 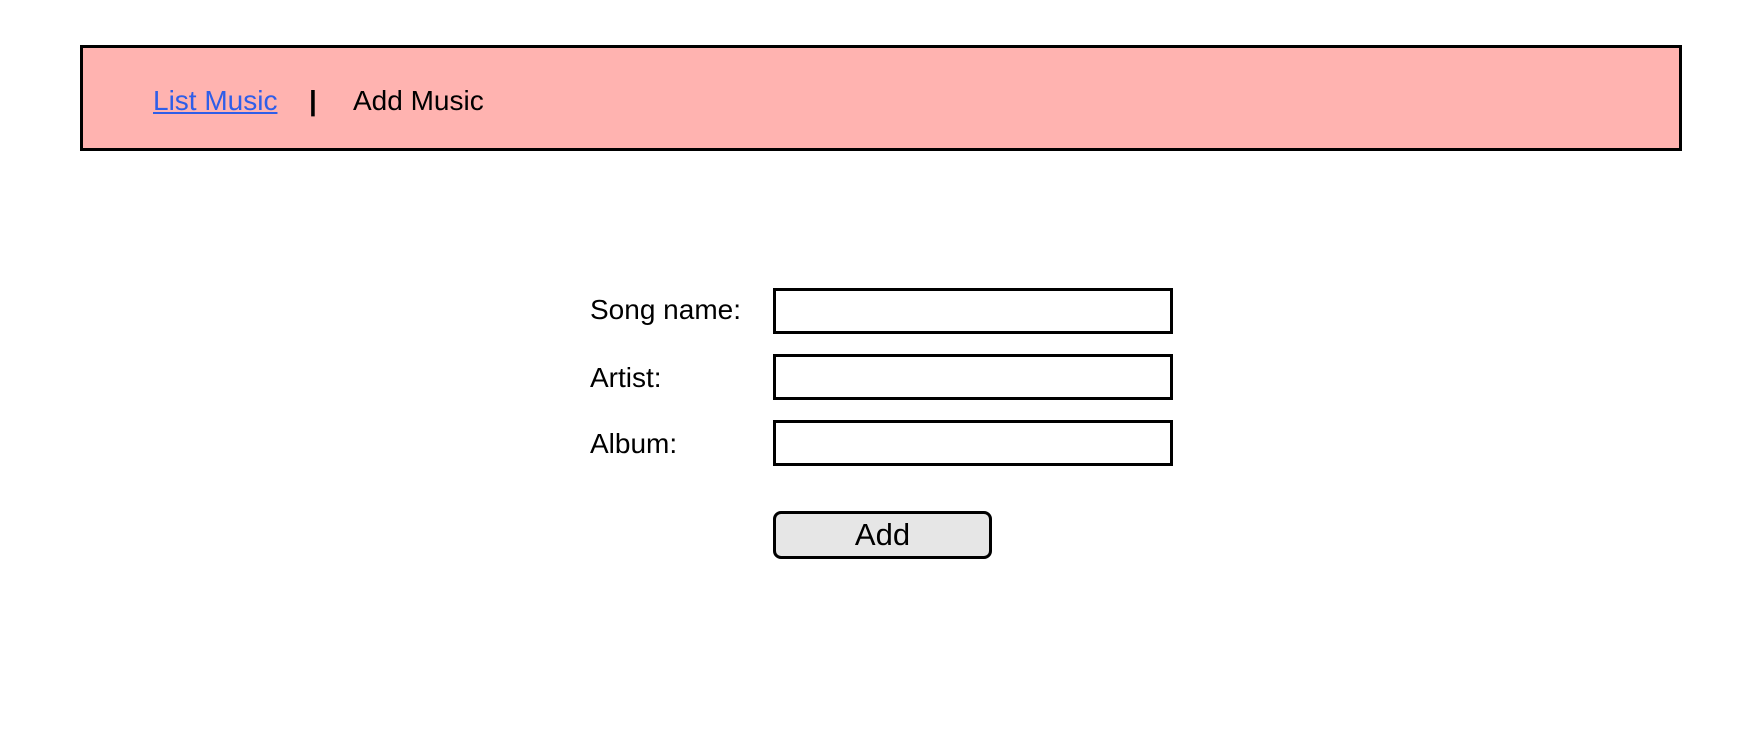 I want to click on nav-current-page: Add Music, so click(x=418, y=100).